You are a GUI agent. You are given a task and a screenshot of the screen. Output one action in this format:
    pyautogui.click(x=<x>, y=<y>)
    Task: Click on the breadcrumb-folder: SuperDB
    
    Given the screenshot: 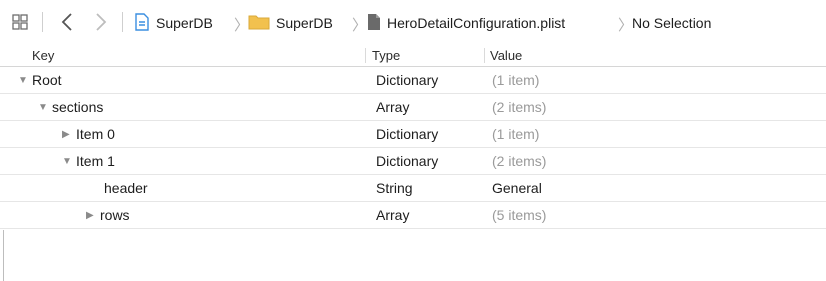 What is the action you would take?
    pyautogui.click(x=290, y=23)
    